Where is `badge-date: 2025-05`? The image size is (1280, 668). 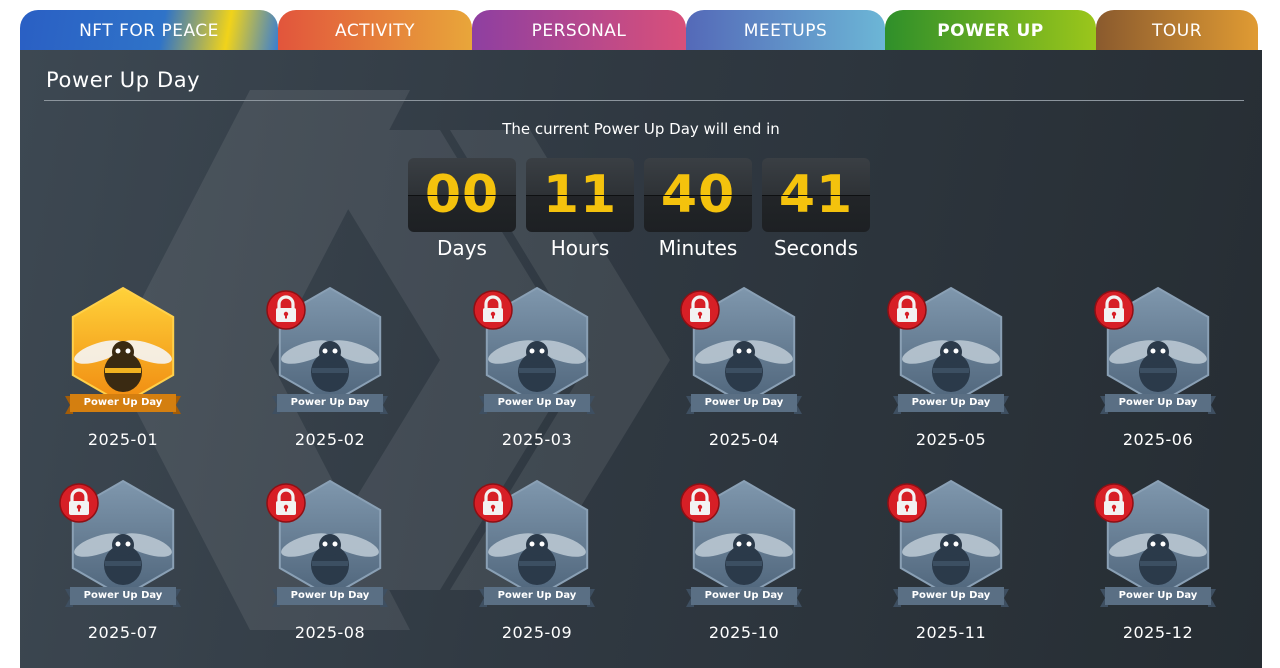 badge-date: 2025-05 is located at coordinates (951, 439).